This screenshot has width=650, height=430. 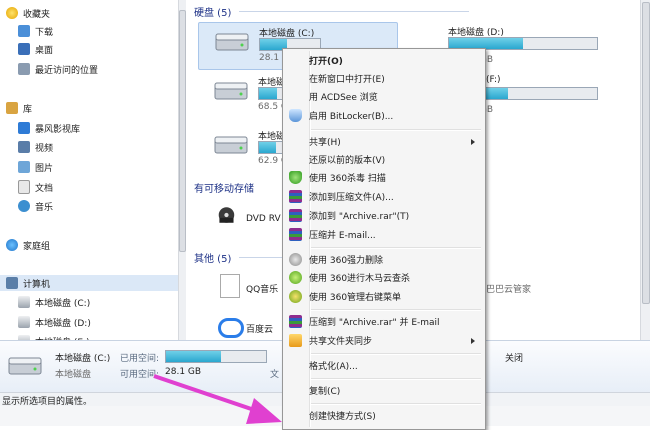 What do you see at coordinates (35, 187) in the screenshot?
I see `nav-documents: 文档` at bounding box center [35, 187].